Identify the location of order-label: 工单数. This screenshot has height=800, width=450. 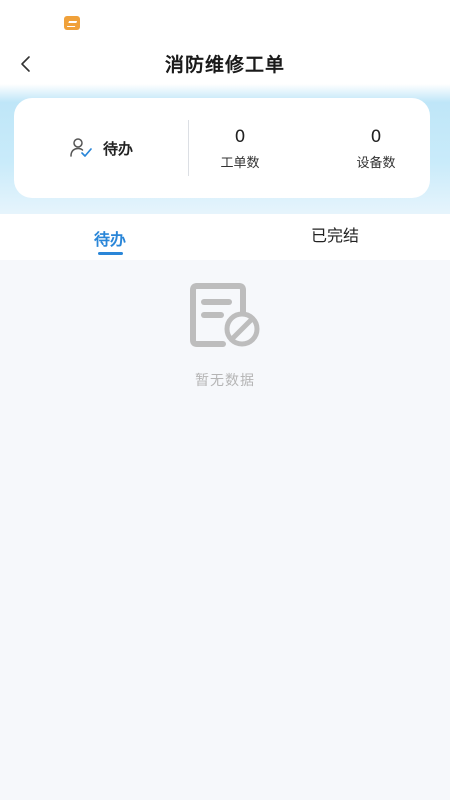
(240, 163).